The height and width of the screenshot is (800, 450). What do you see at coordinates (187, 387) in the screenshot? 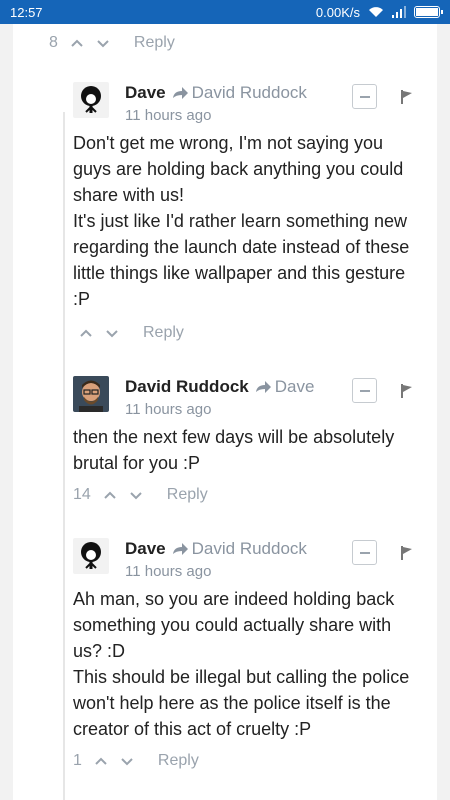
I see `author-name: David Ruddock` at bounding box center [187, 387].